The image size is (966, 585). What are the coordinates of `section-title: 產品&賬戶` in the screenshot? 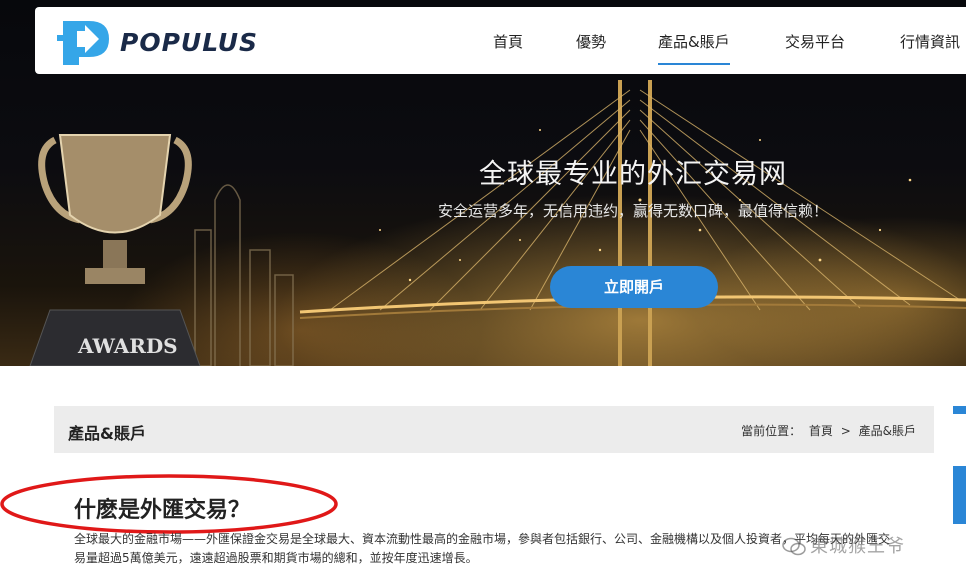 It's located at (107, 433).